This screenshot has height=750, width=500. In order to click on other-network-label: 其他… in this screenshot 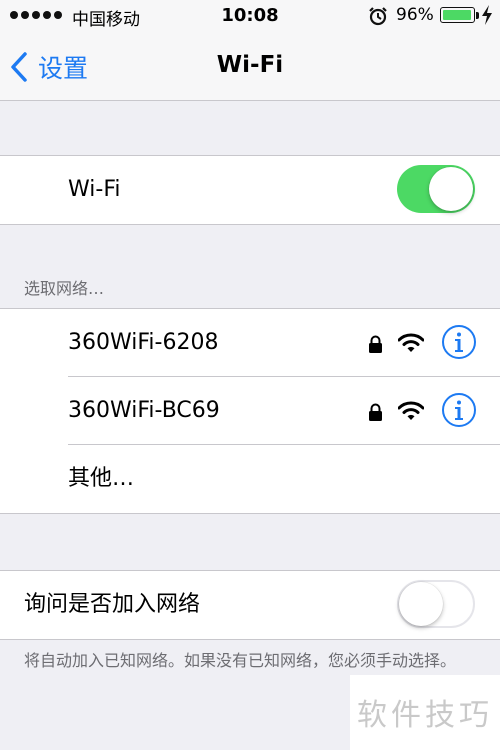, I will do `click(101, 478)`.